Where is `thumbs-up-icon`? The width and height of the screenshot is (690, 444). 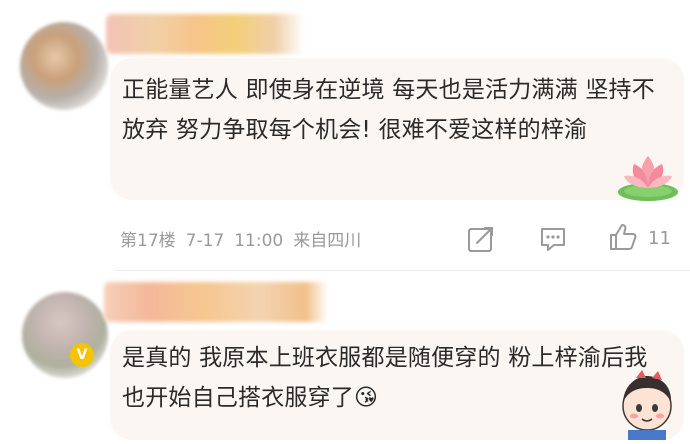
thumbs-up-icon is located at coordinates (623, 237).